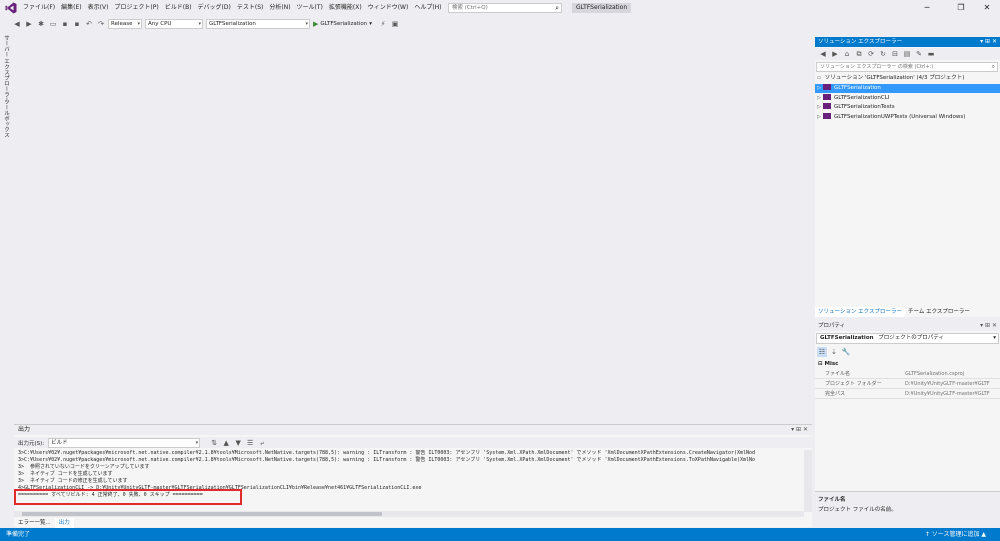 The height and width of the screenshot is (541, 1000). Describe the element at coordinates (238, 443) in the screenshot. I see `next-message-icon: ▼` at that location.